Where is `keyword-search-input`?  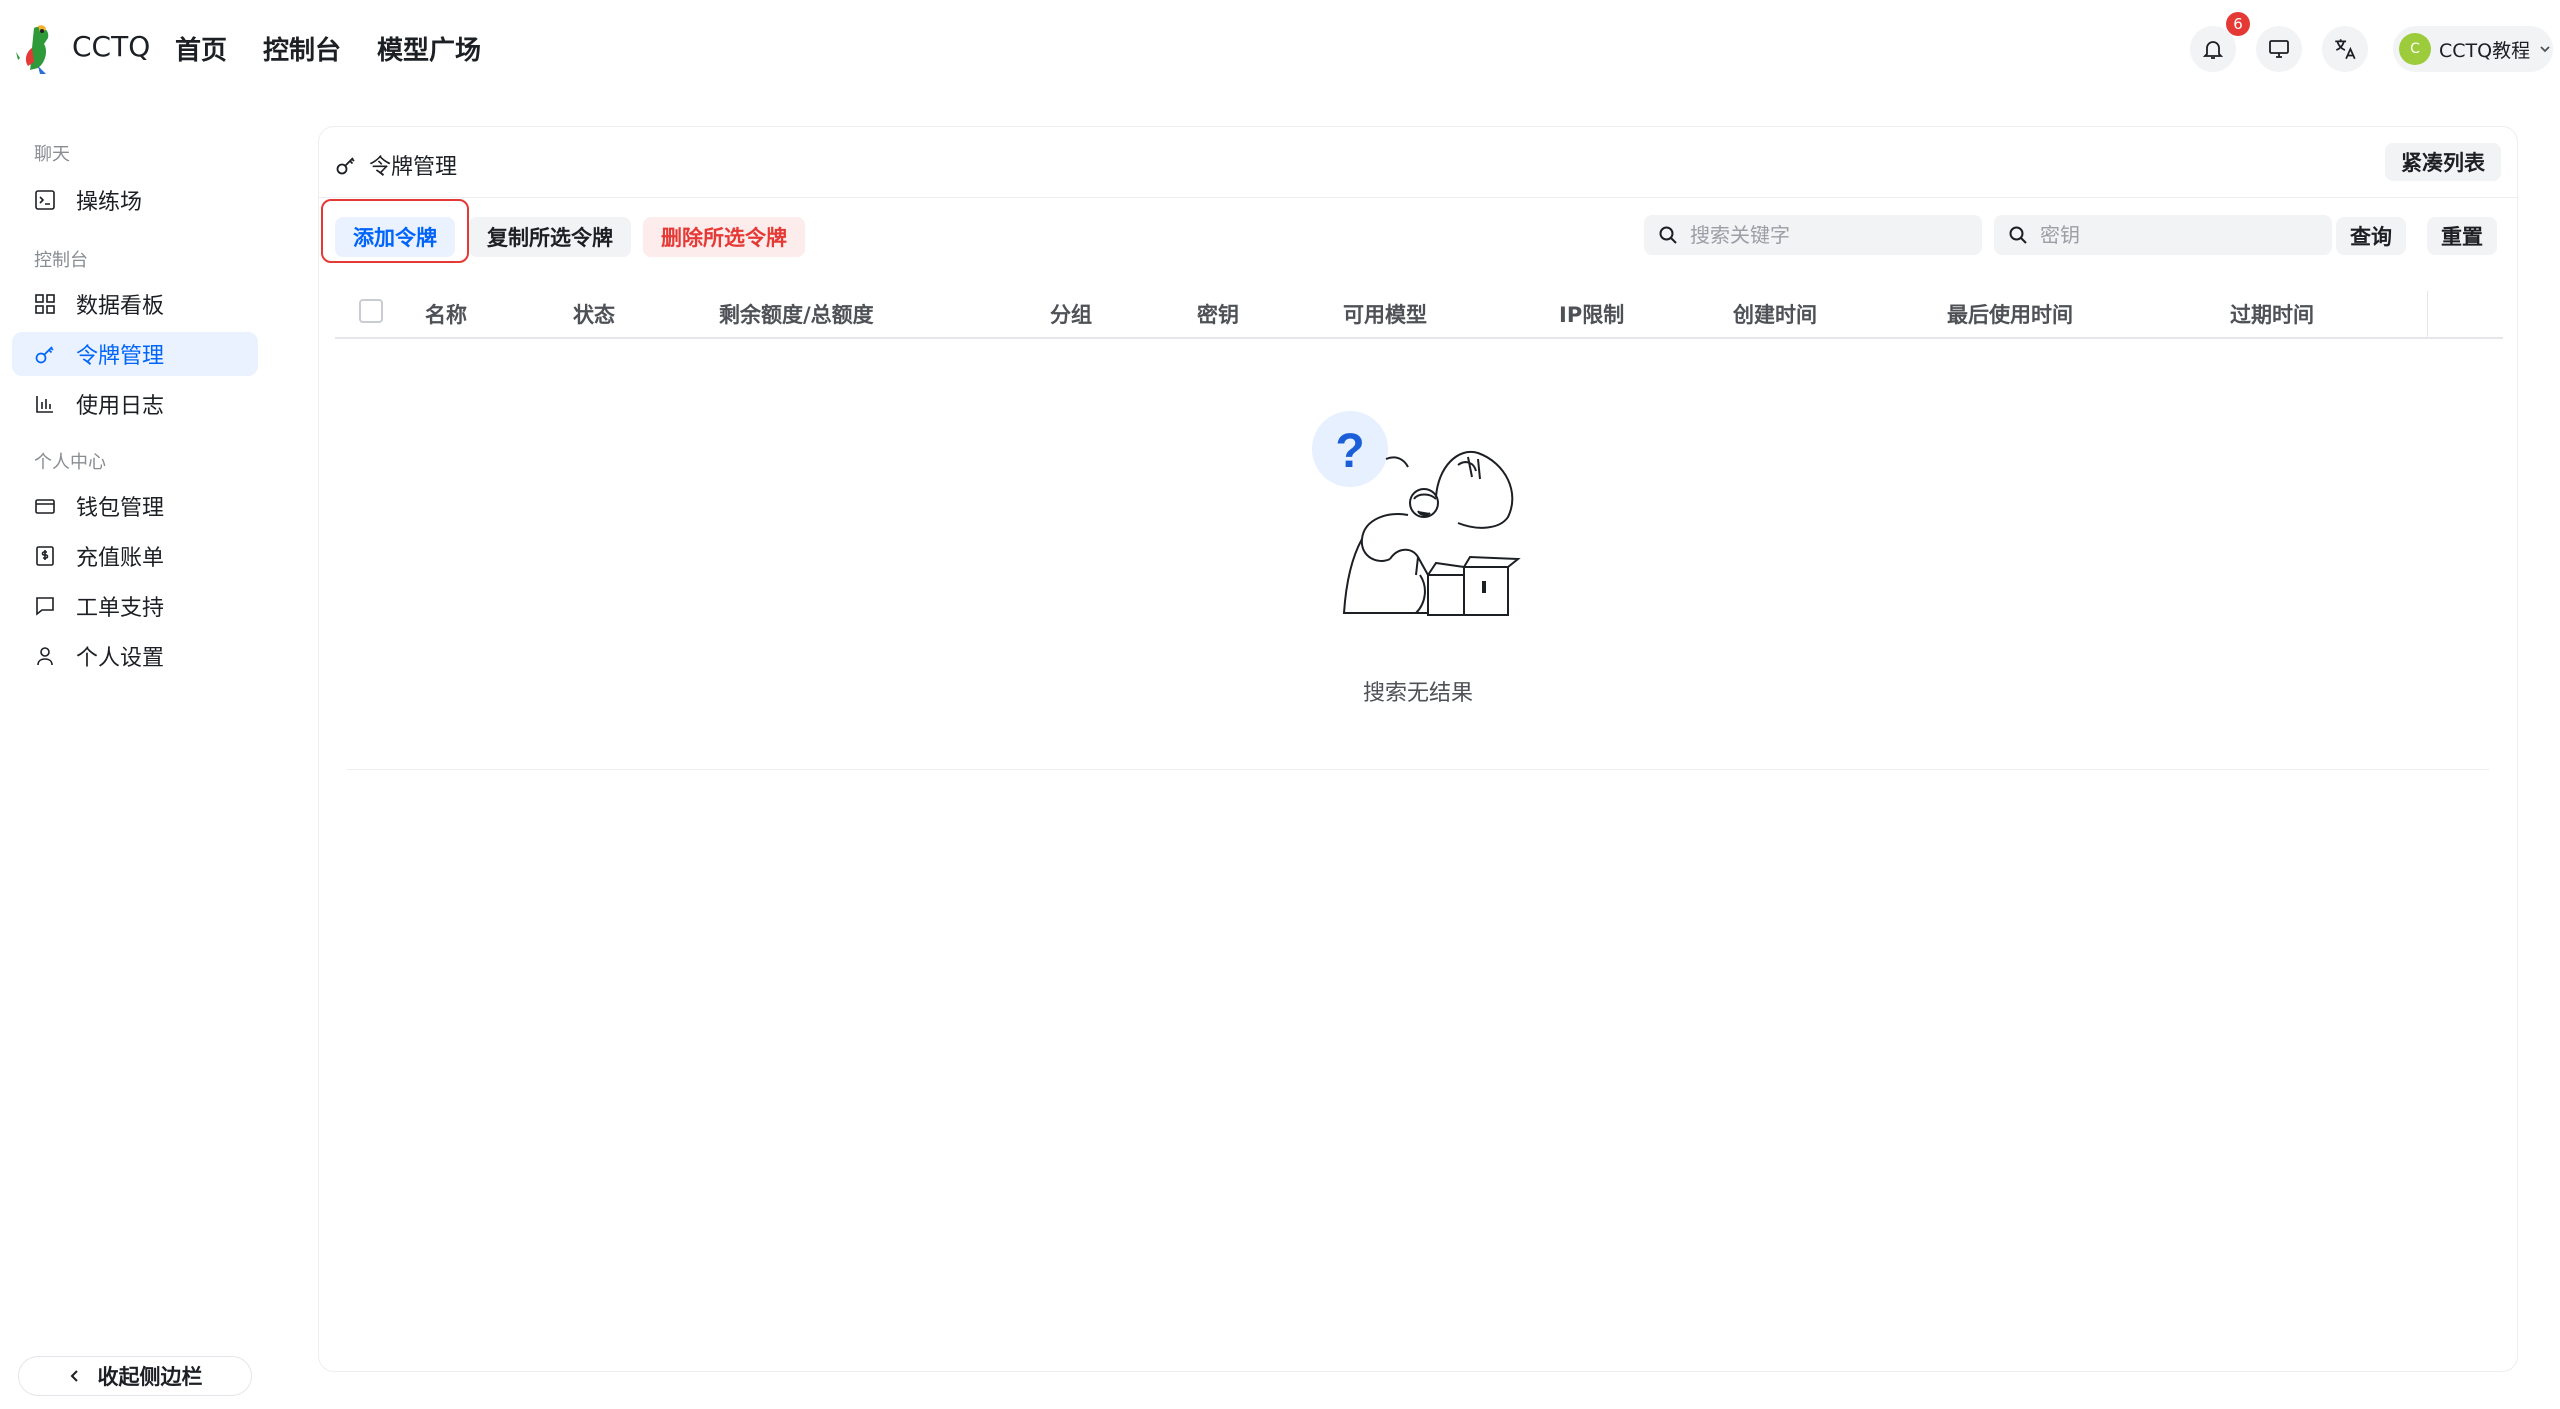
keyword-search-input is located at coordinates (1830, 235).